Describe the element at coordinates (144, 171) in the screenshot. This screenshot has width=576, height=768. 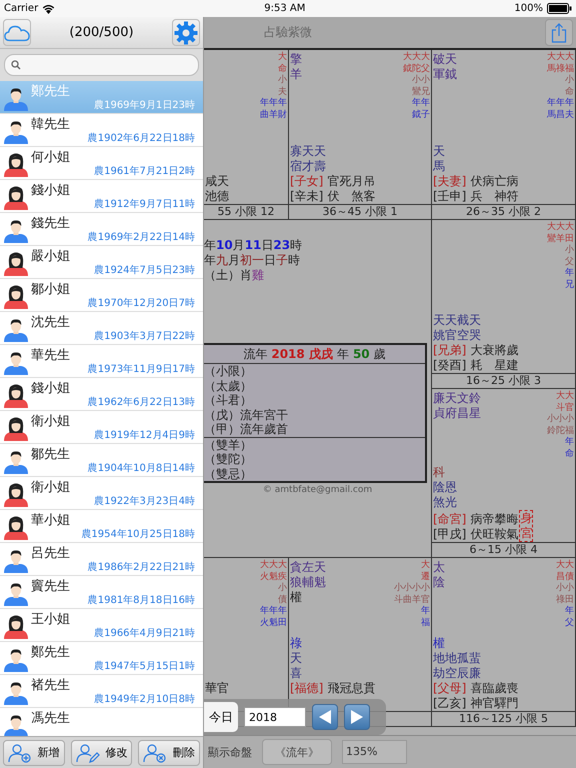
I see `birth-date: 農1961年7月21日2時` at that location.